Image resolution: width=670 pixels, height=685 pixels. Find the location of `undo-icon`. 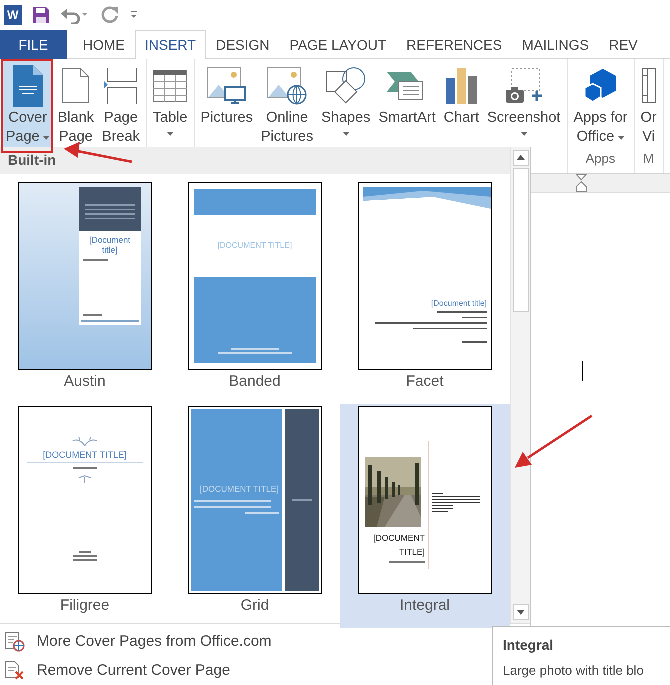

undo-icon is located at coordinates (75, 15).